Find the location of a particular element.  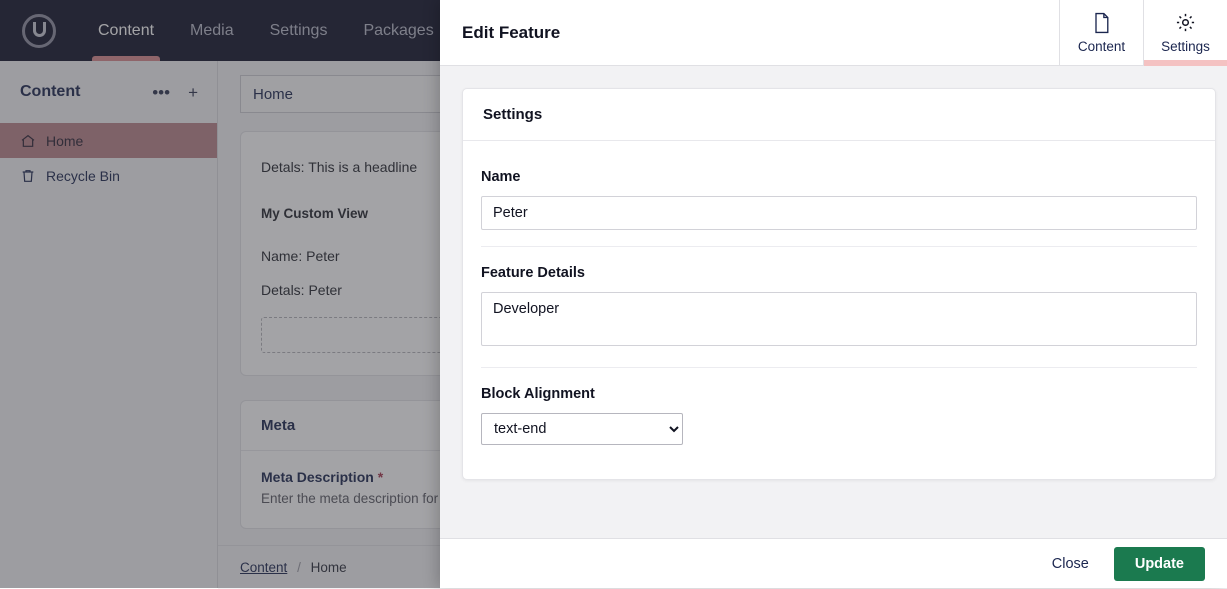

modal-tabs: Content Settings is located at coordinates (1143, 32).